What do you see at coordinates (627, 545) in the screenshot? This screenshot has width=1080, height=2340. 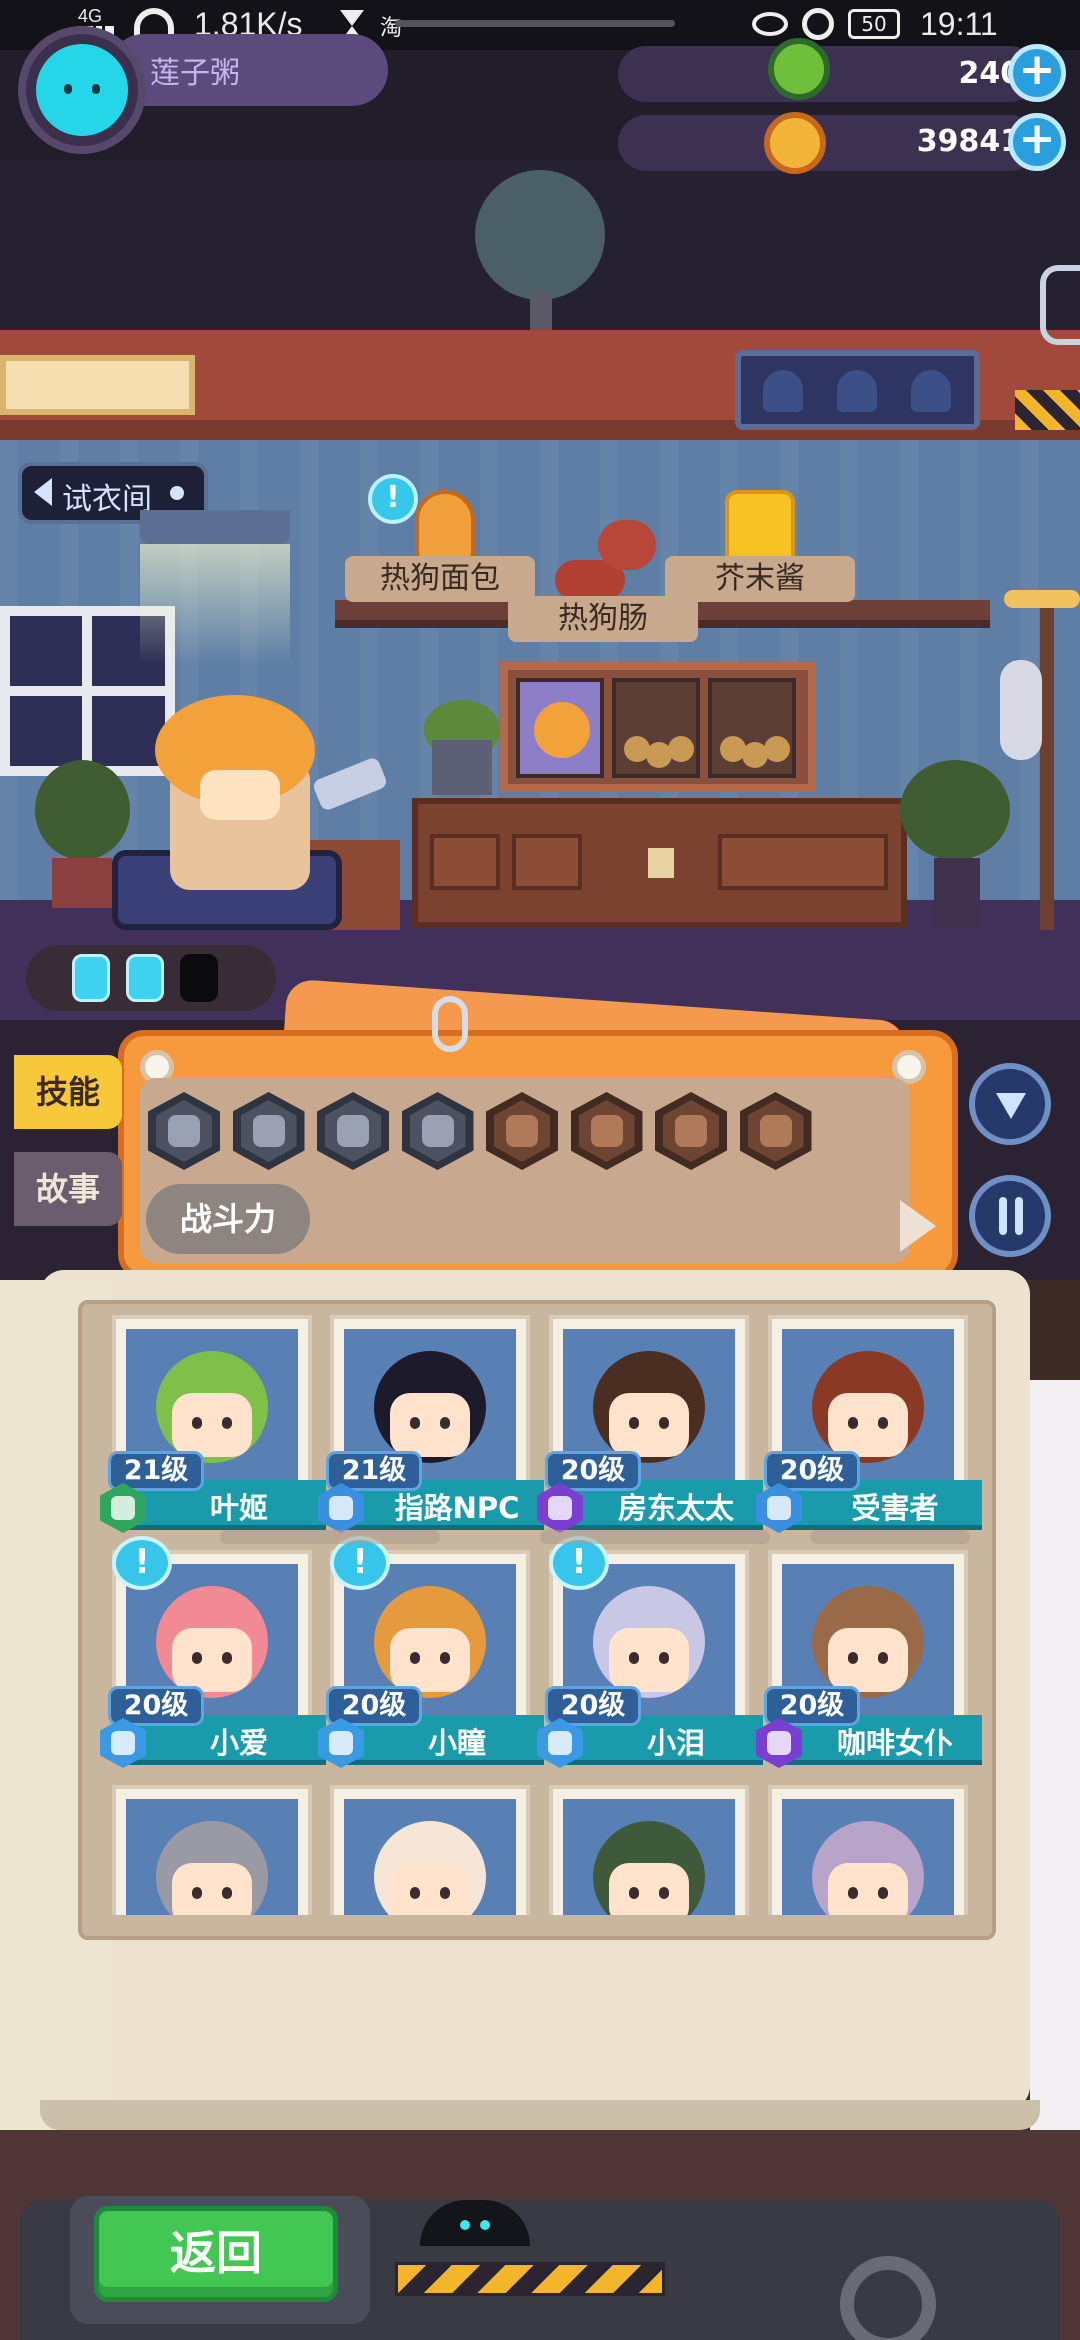 I see `sausage-item` at bounding box center [627, 545].